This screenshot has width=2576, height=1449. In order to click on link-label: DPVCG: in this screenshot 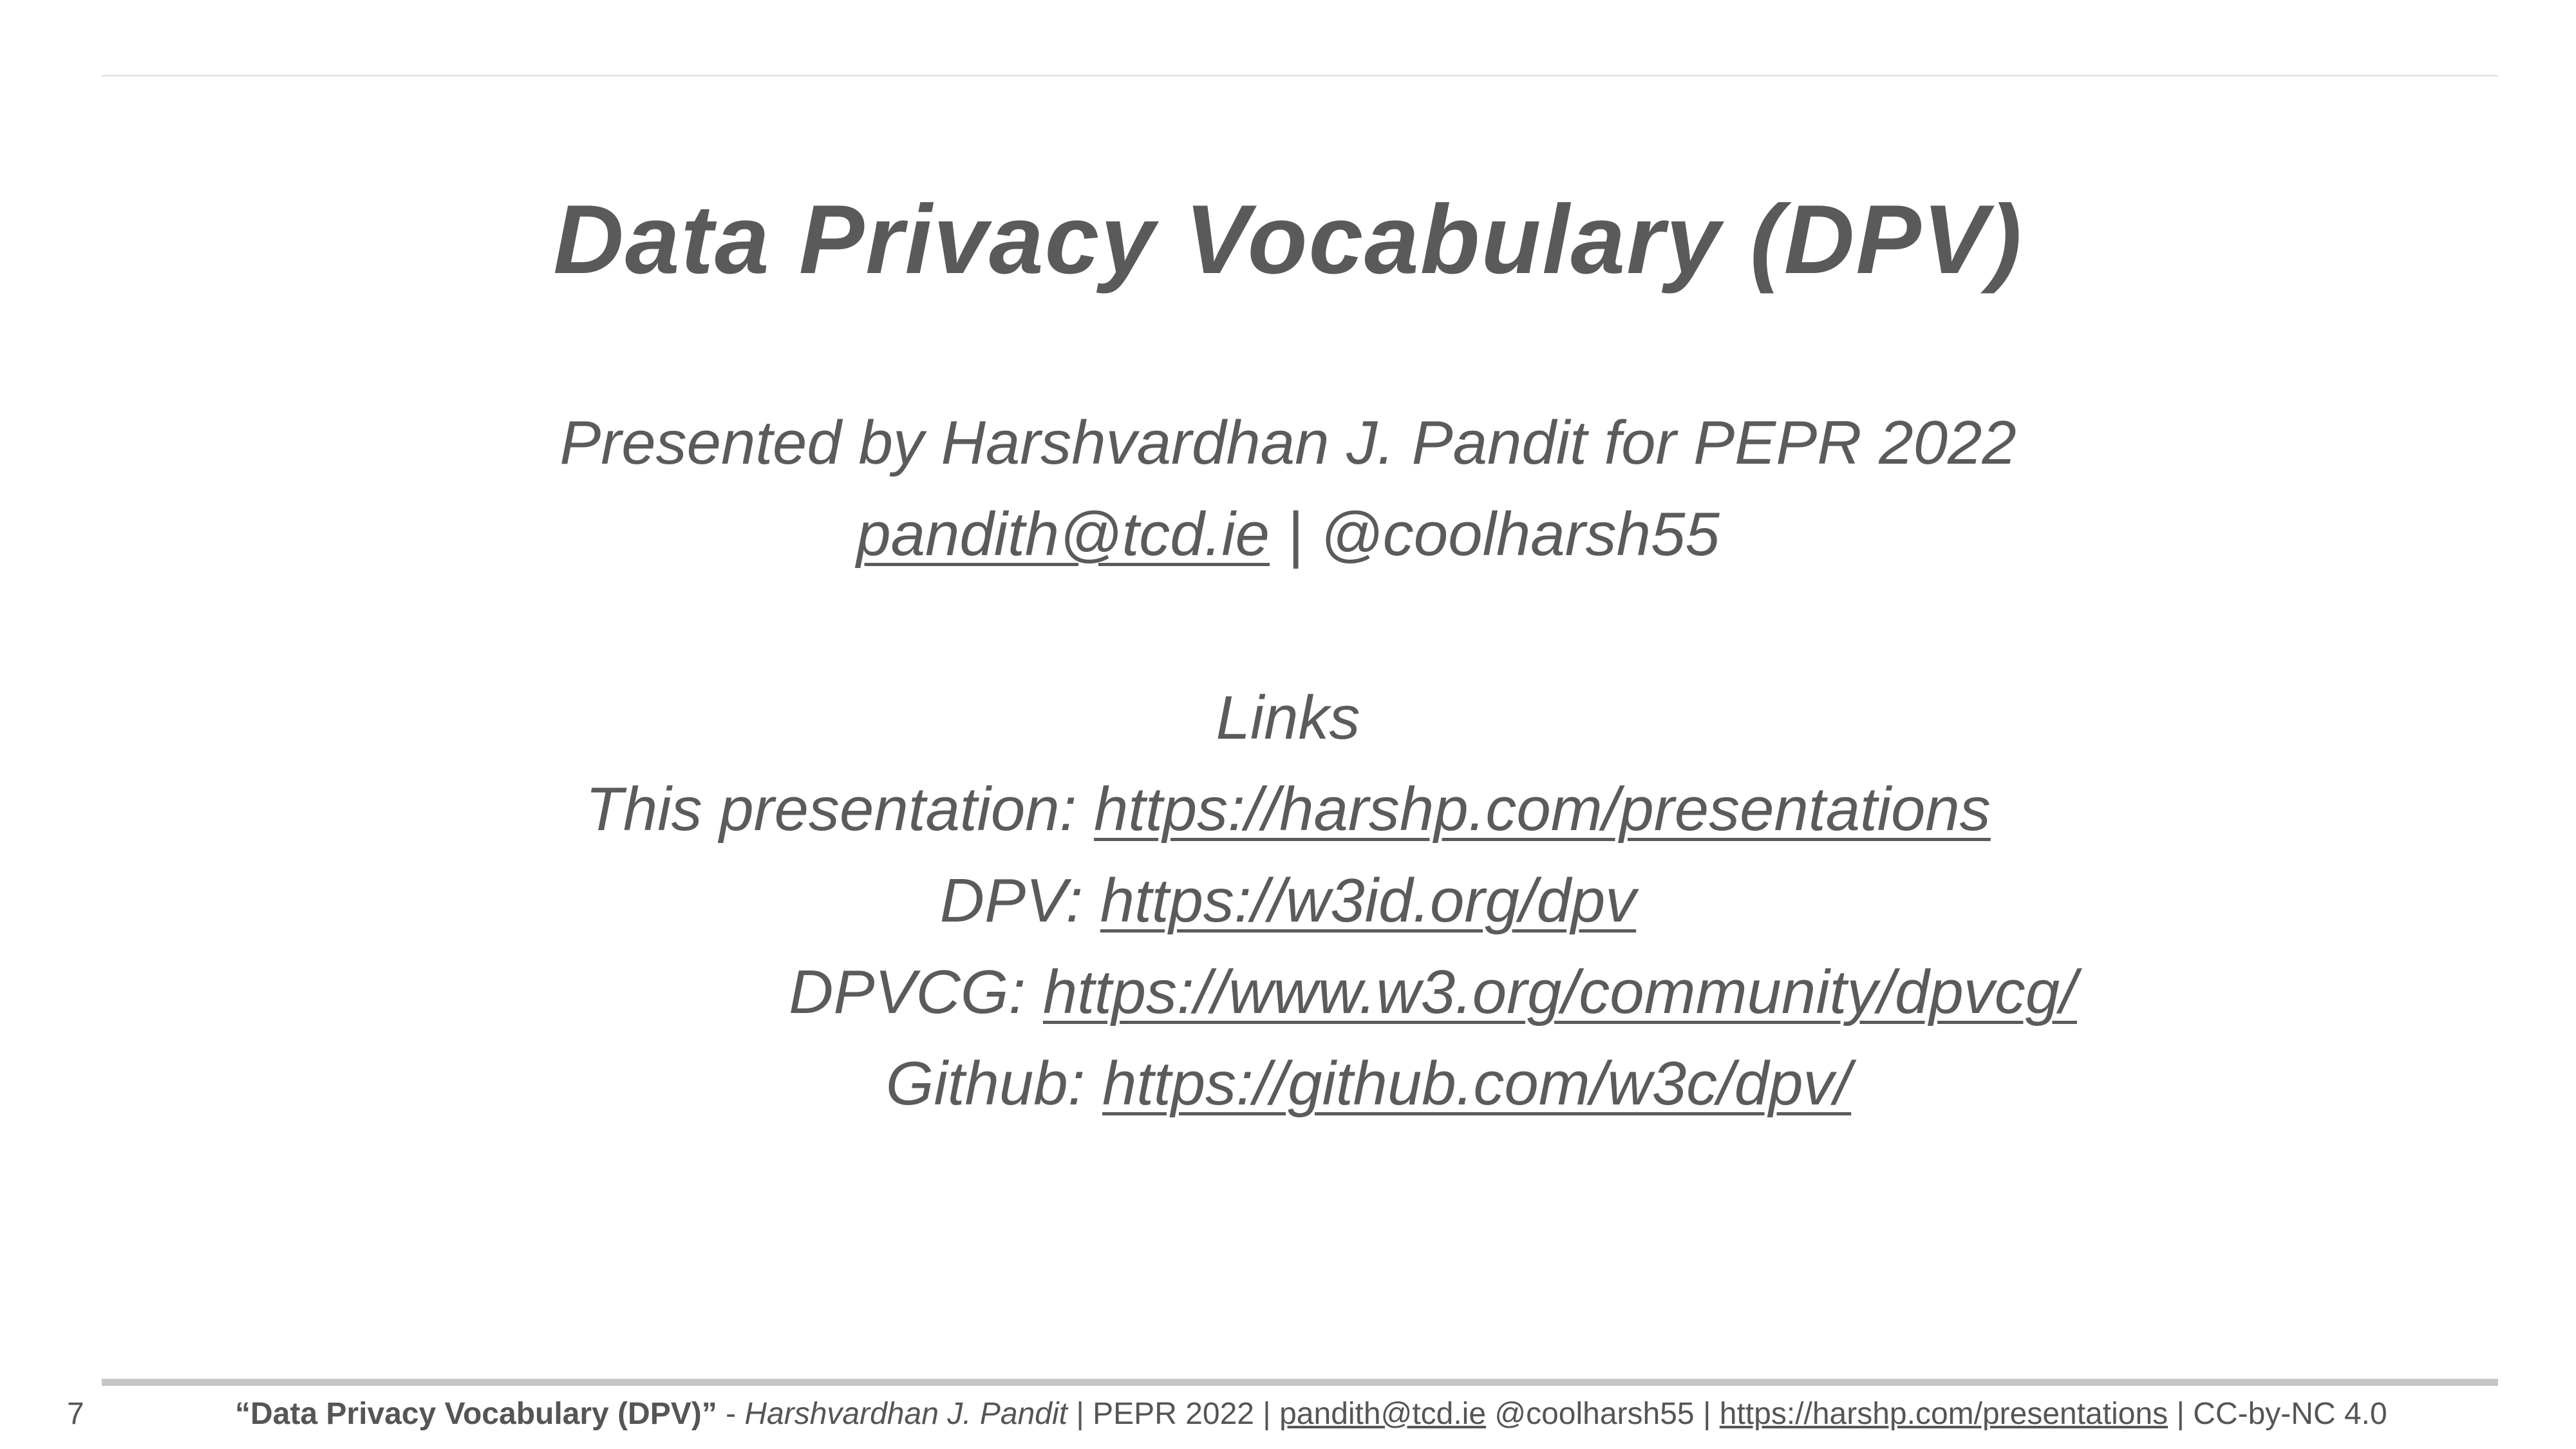, I will do `click(916, 993)`.